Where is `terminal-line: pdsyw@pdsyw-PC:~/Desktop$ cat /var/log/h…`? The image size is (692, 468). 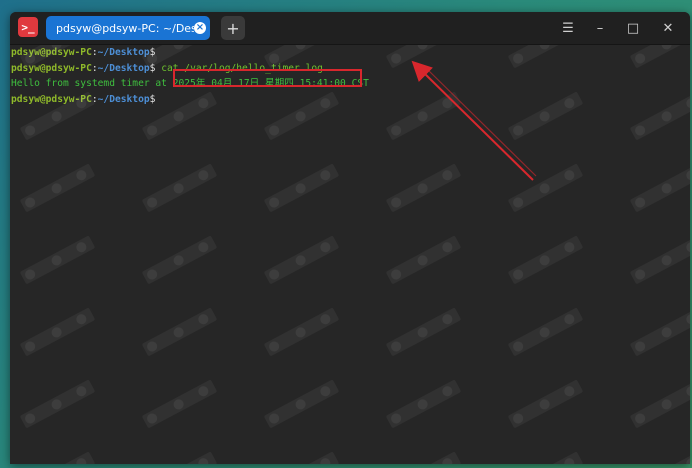 terminal-line: pdsyw@pdsyw-PC:~/Desktop$ cat /var/log/h… is located at coordinates (350, 69).